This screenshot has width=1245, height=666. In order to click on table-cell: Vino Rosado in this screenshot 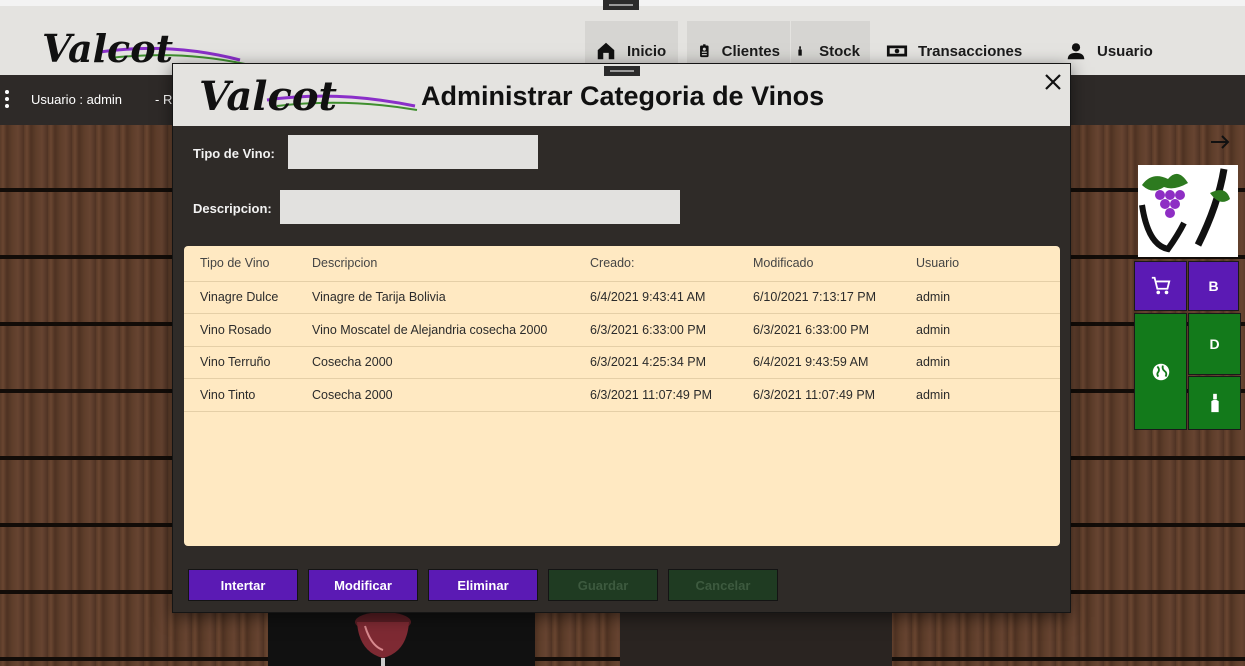, I will do `click(240, 330)`.